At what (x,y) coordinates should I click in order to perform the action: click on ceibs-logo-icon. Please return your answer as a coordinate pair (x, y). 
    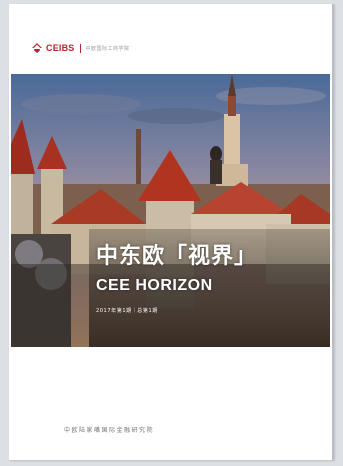
    Looking at the image, I should click on (37, 48).